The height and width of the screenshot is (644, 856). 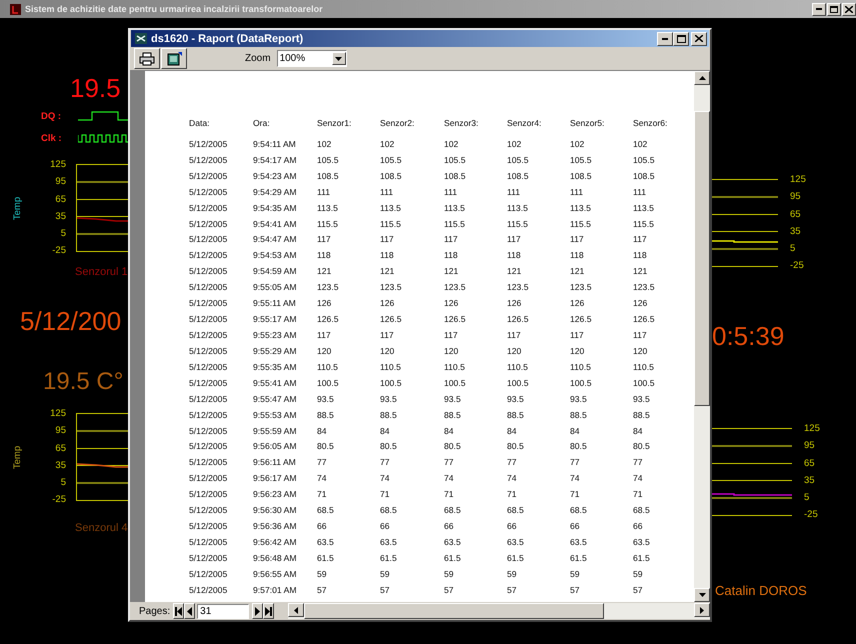 What do you see at coordinates (154, 611) in the screenshot?
I see `pages-label: Pages:` at bounding box center [154, 611].